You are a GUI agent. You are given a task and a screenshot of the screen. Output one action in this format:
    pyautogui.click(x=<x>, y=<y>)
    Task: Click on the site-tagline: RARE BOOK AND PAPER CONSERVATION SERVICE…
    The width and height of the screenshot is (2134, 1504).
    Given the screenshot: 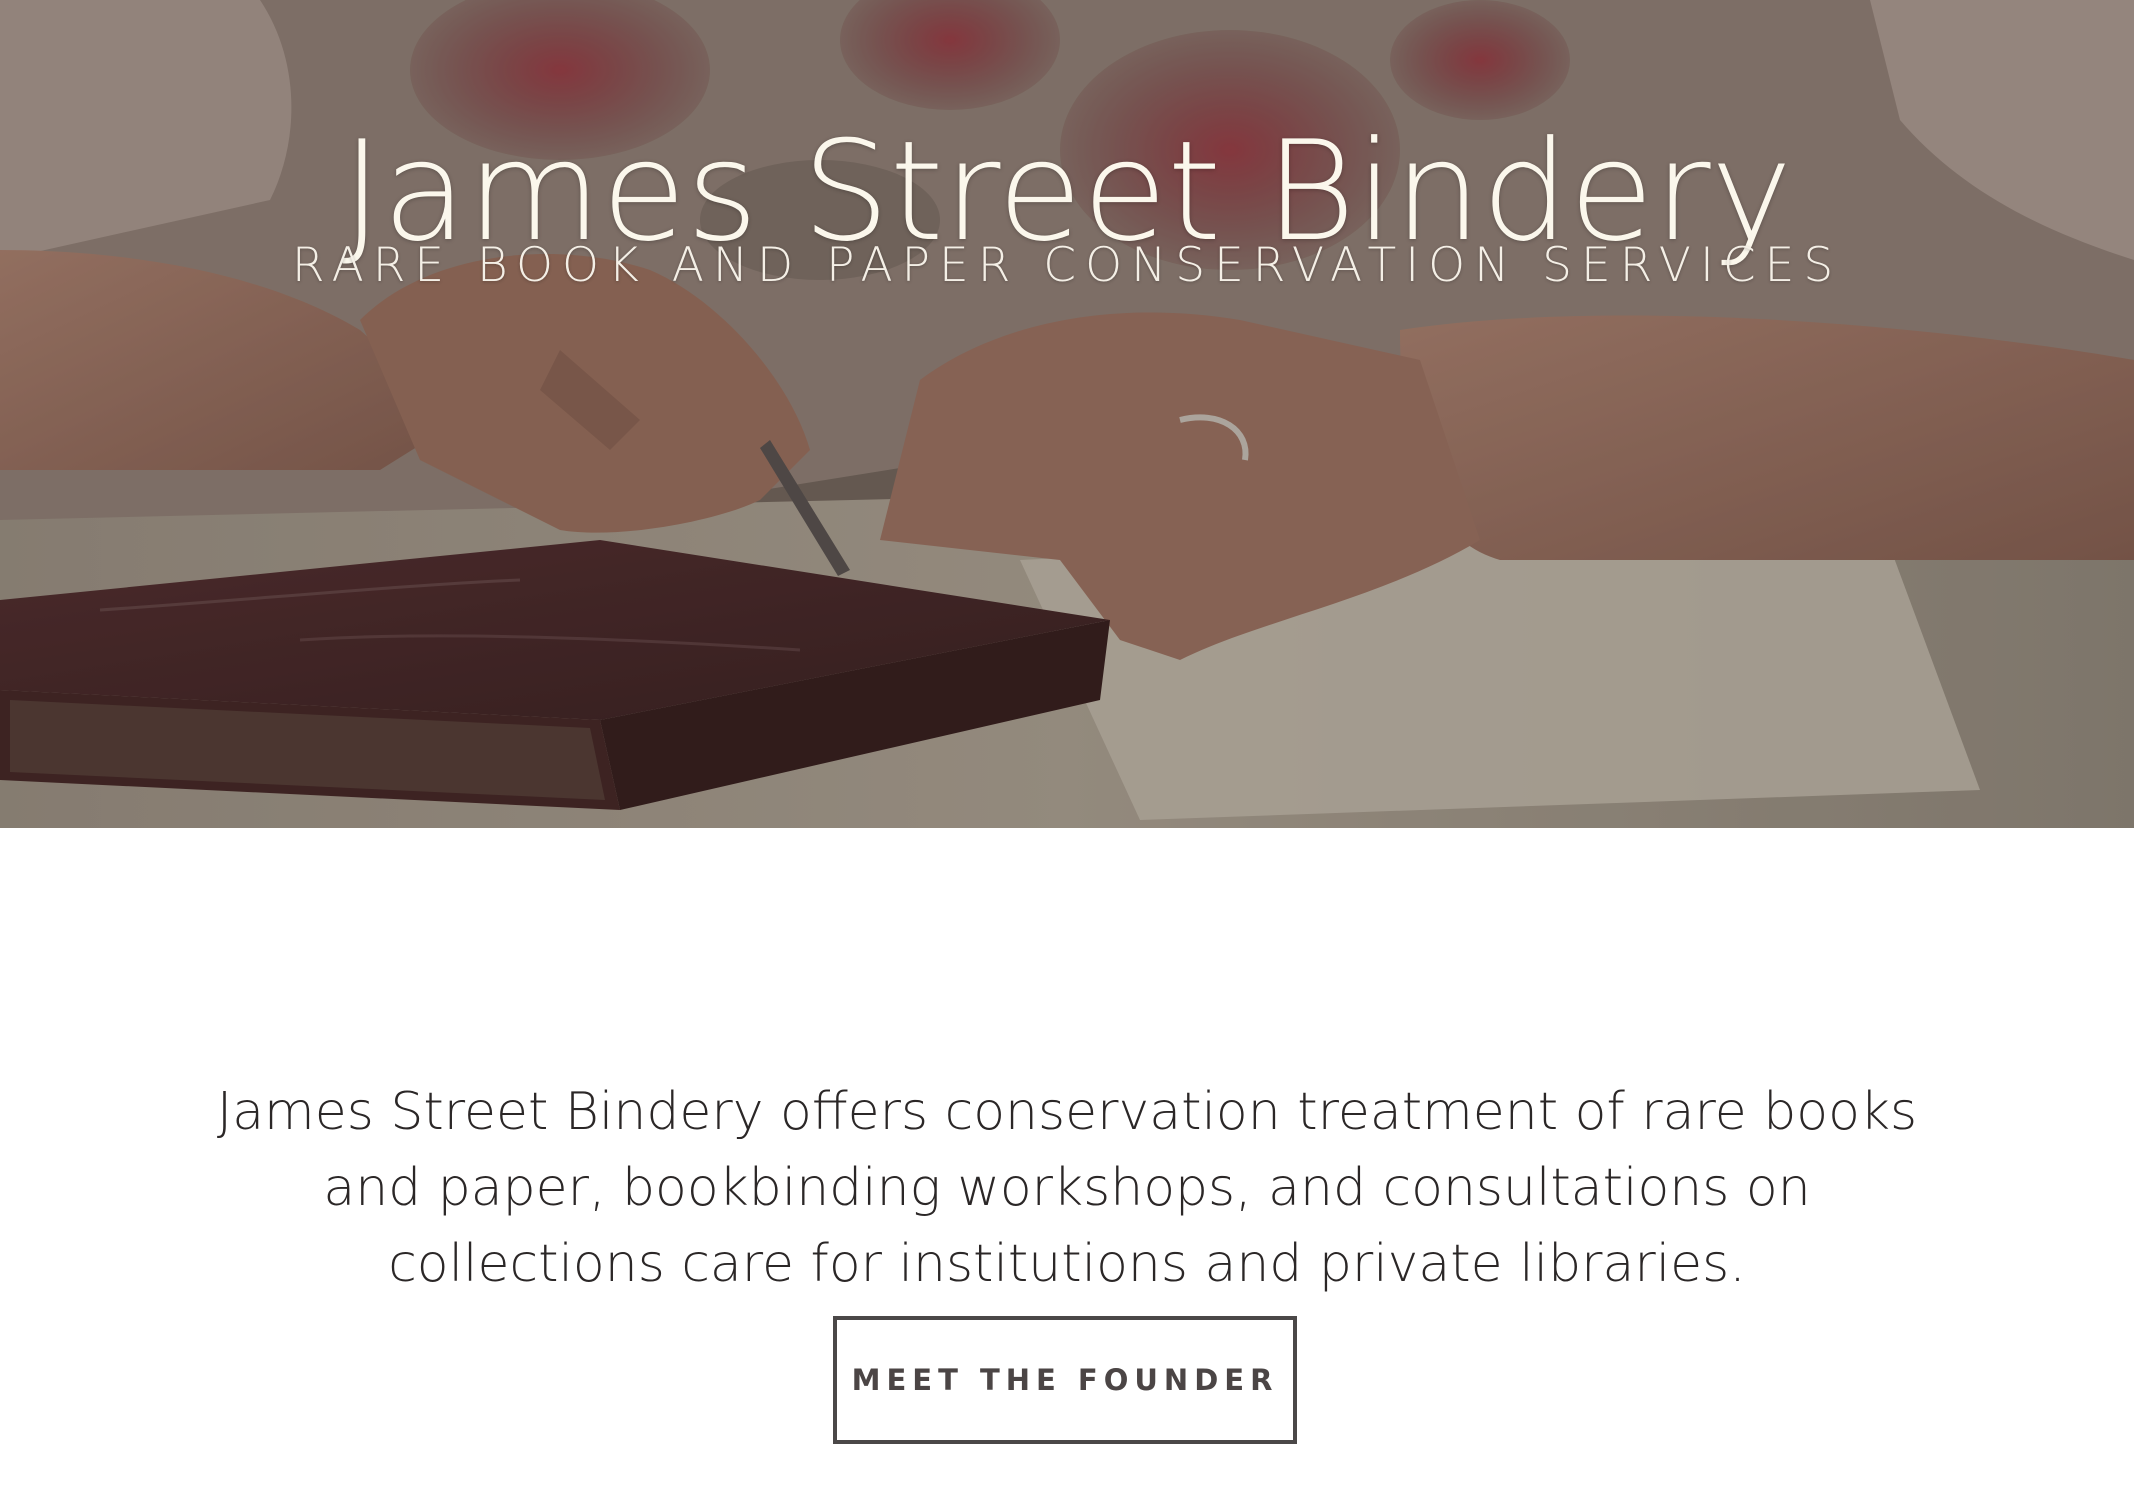 What is the action you would take?
    pyautogui.click(x=1067, y=265)
    